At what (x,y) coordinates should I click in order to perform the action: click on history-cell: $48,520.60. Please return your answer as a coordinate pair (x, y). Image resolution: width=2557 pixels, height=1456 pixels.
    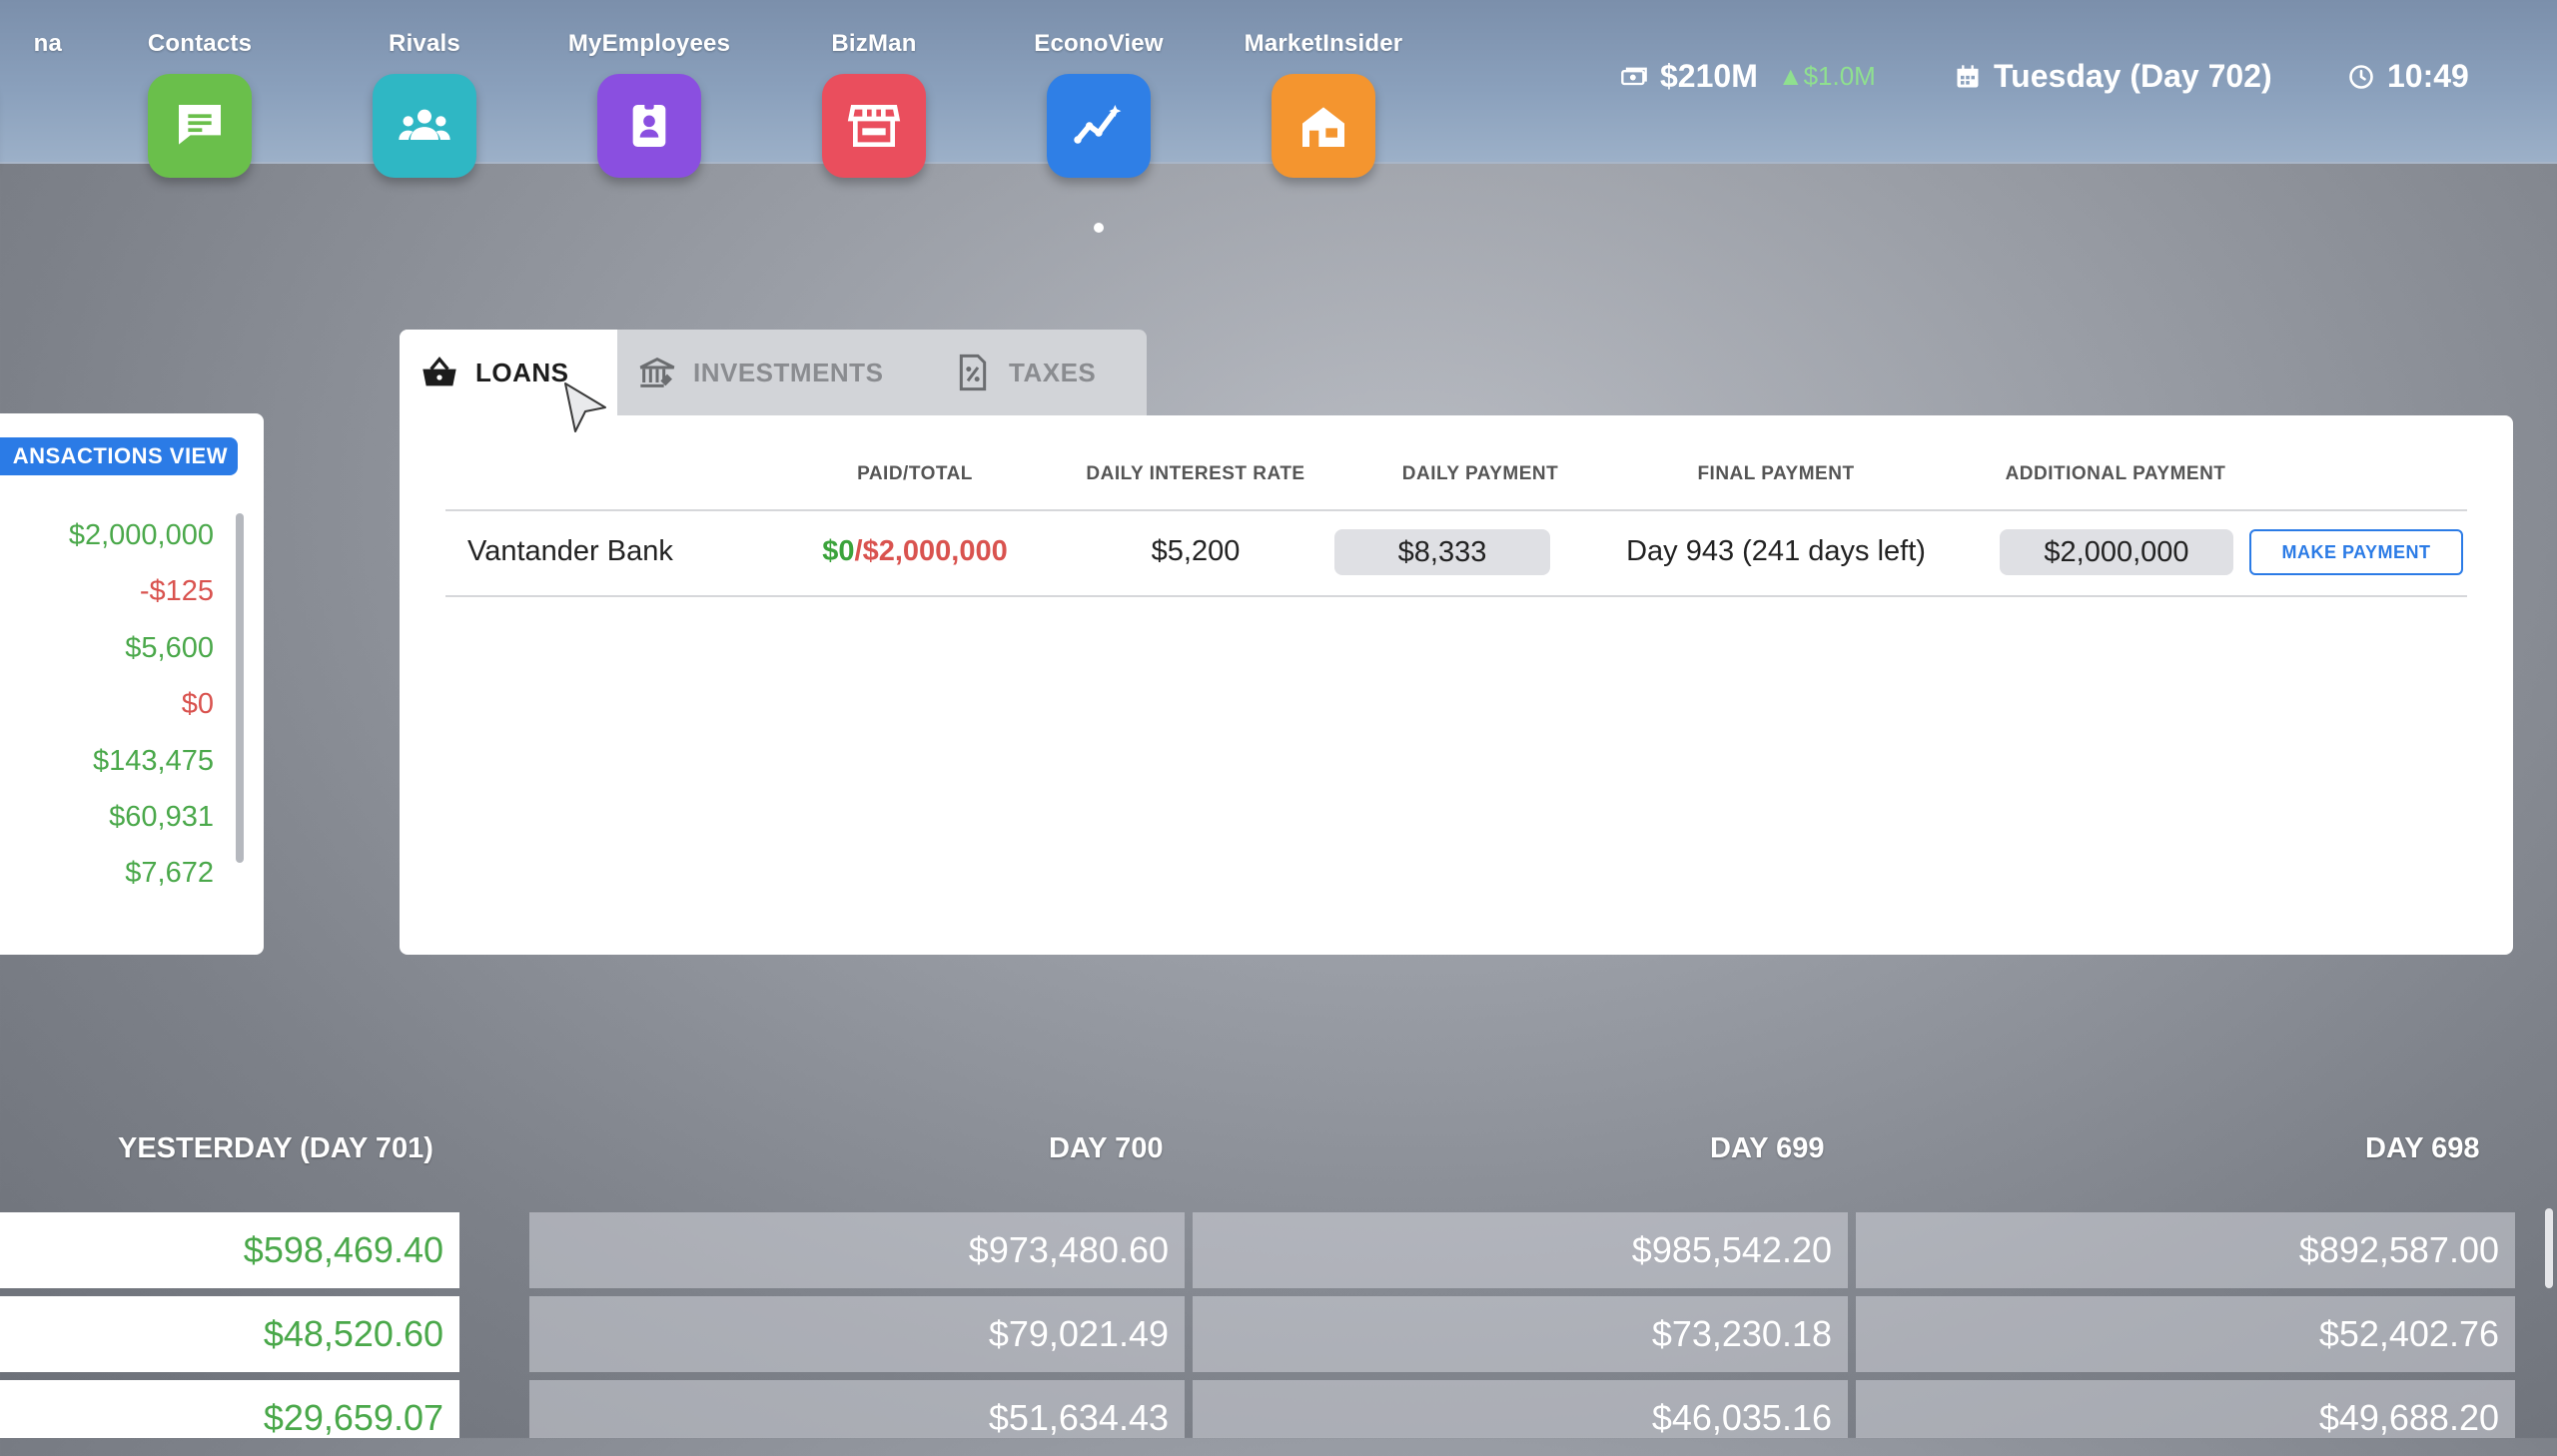
    Looking at the image, I should click on (229, 1334).